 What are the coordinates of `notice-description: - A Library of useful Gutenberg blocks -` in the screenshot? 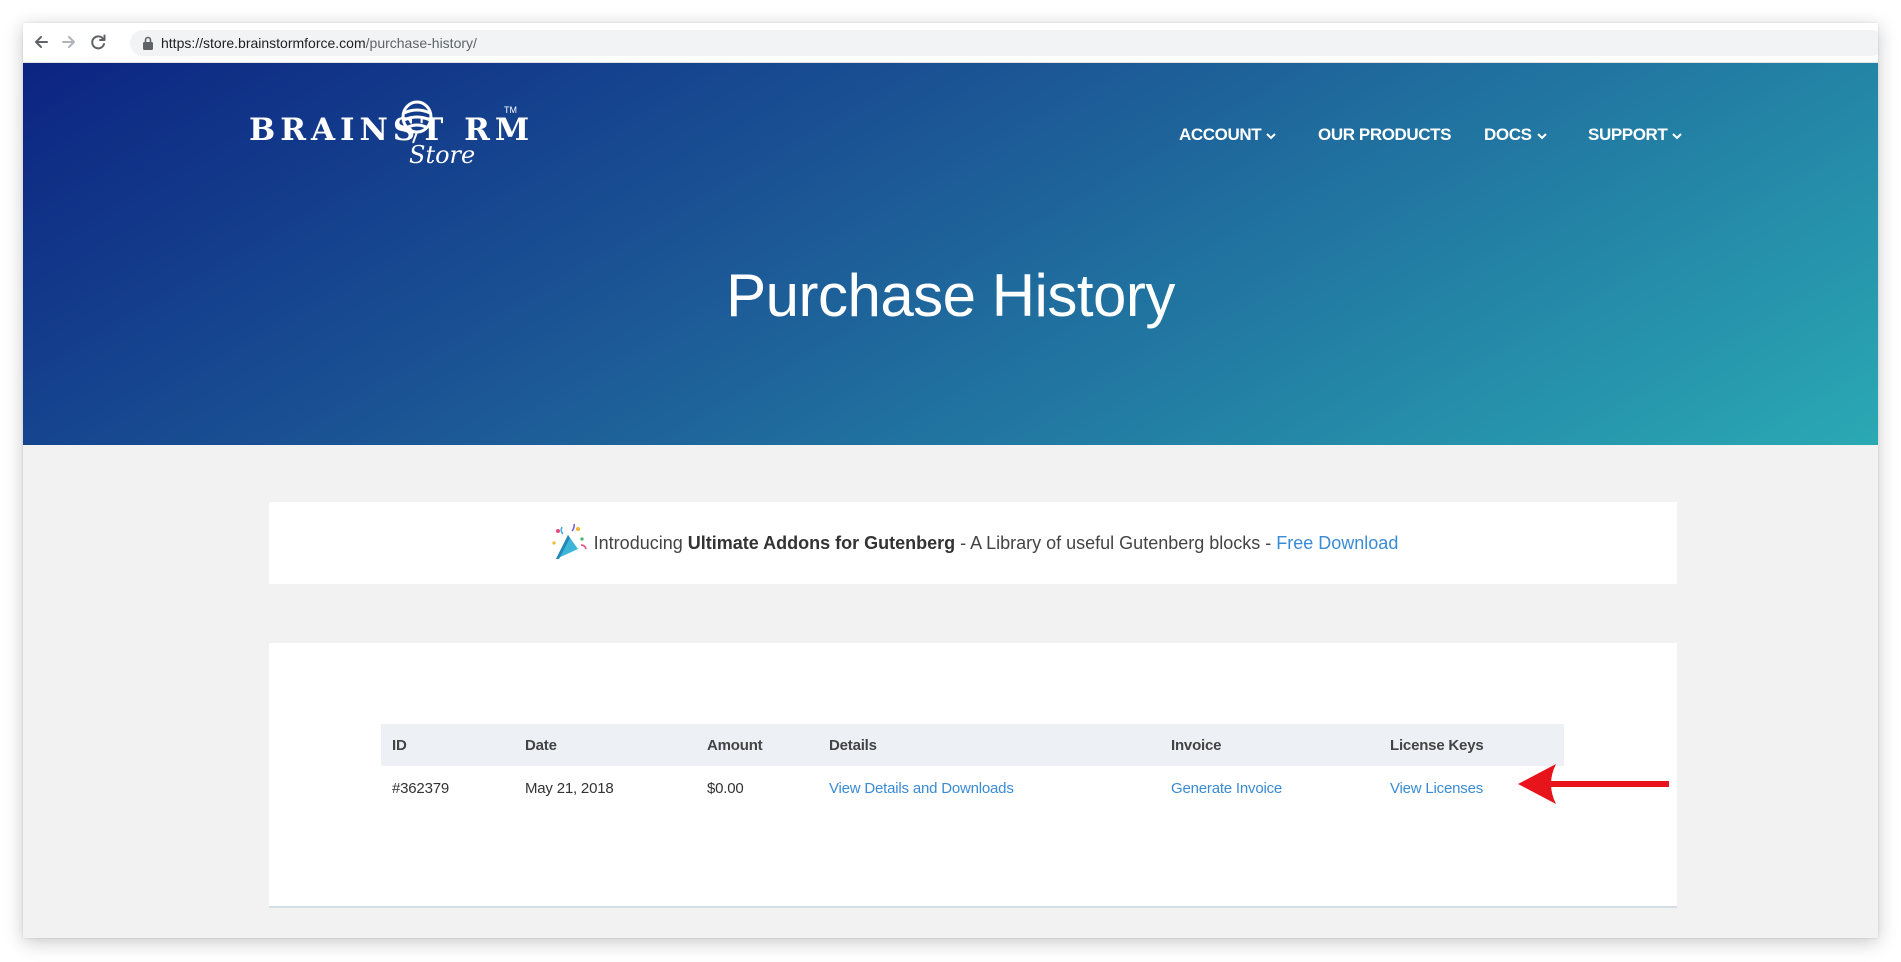 It's located at (1116, 542).